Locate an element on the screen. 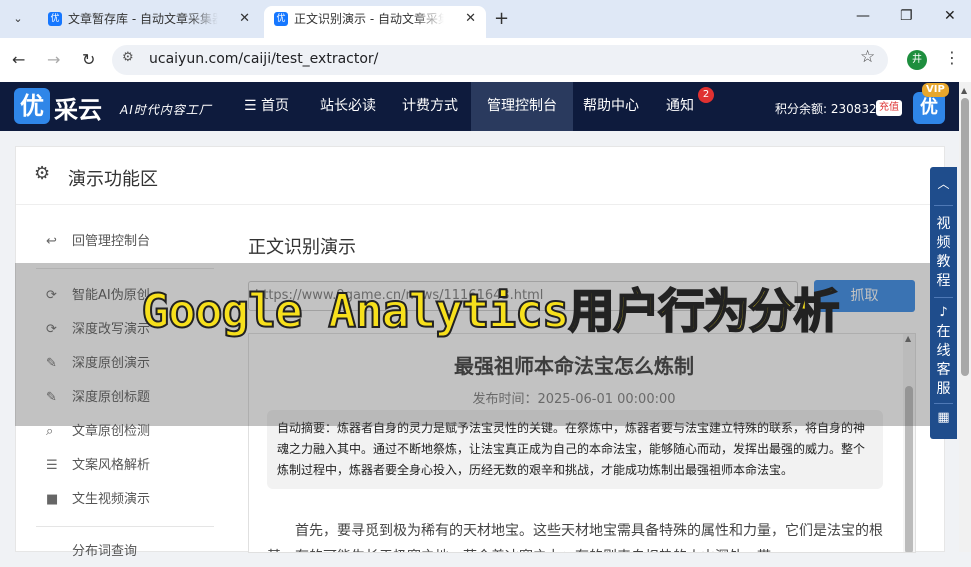 The height and width of the screenshot is (567, 971). panel-title: 演示功能区 is located at coordinates (113, 179).